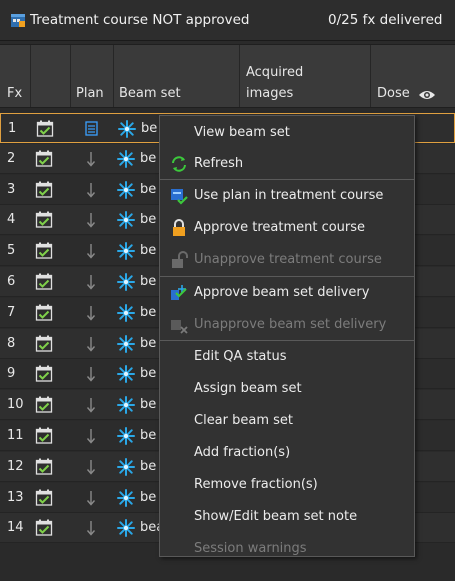  What do you see at coordinates (305, 76) in the screenshot?
I see `column-acquired-images: Acquired images` at bounding box center [305, 76].